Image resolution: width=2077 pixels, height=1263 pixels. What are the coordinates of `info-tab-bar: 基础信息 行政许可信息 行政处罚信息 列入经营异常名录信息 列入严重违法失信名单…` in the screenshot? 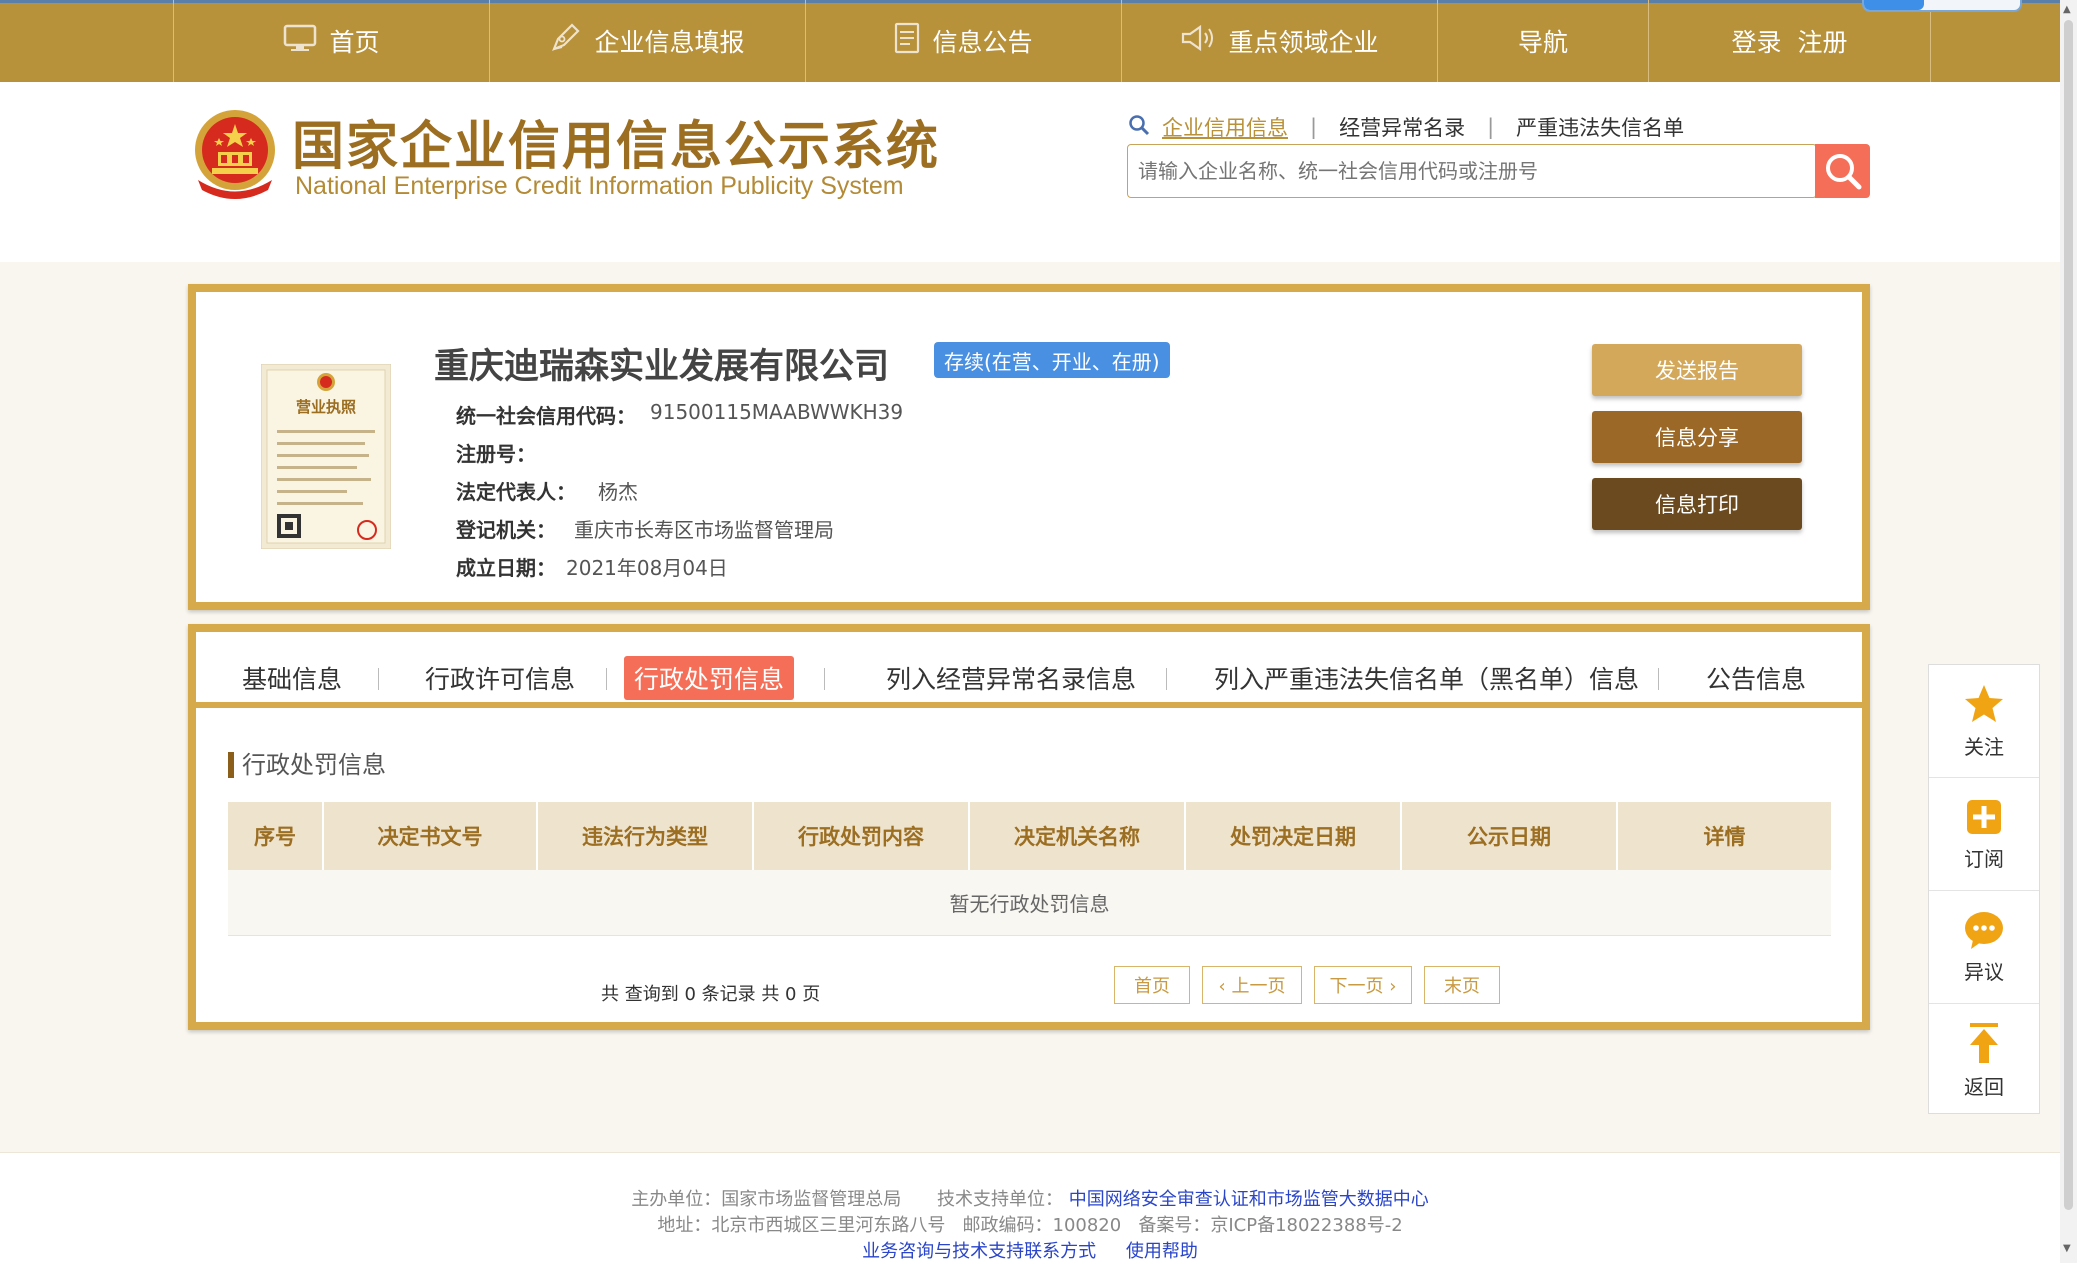 It's located at (1029, 670).